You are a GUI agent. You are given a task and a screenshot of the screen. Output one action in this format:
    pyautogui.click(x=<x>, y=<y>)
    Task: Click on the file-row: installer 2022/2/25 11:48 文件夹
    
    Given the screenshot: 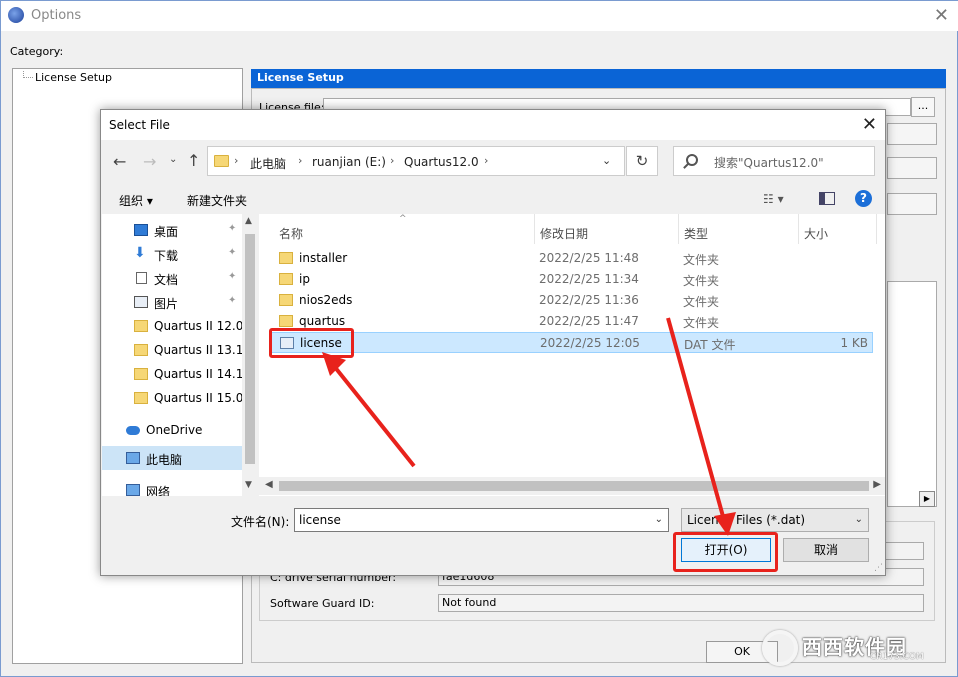 What is the action you would take?
    pyautogui.click(x=572, y=258)
    